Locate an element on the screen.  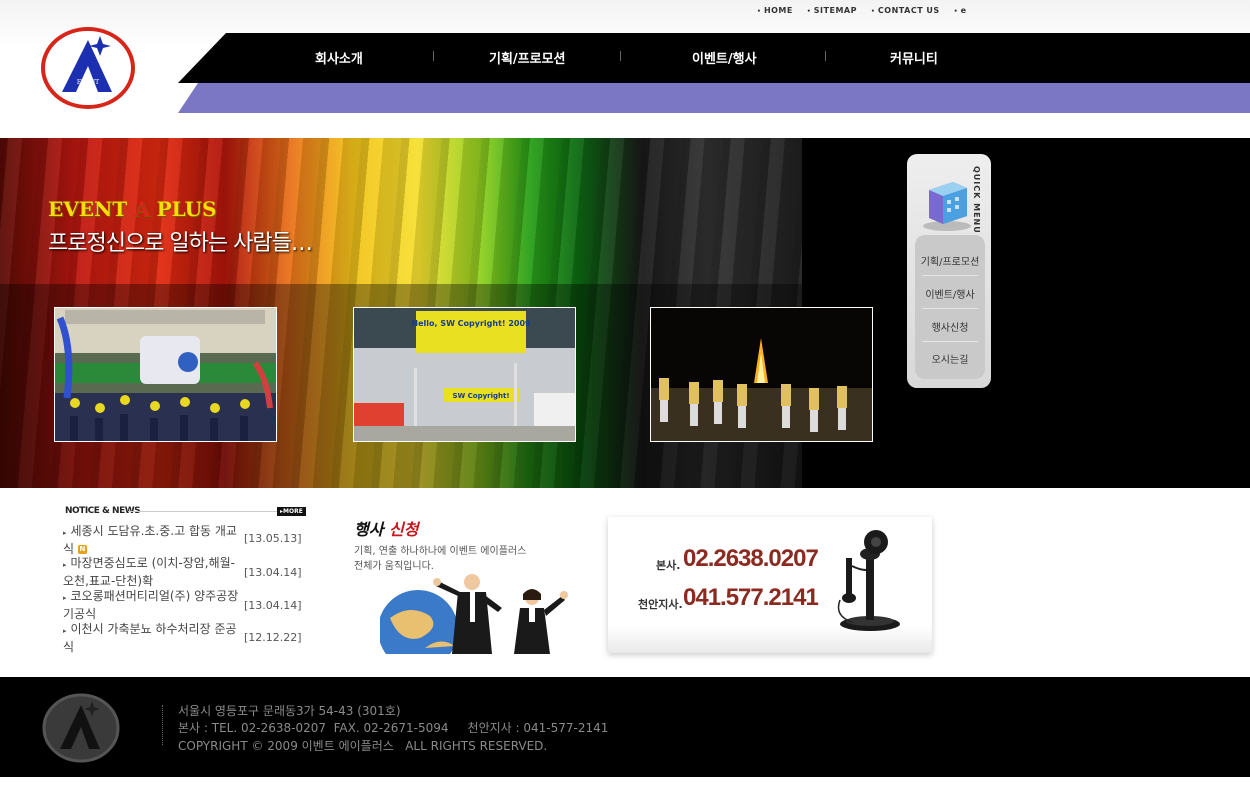
telephone-icon is located at coordinates (868, 580).